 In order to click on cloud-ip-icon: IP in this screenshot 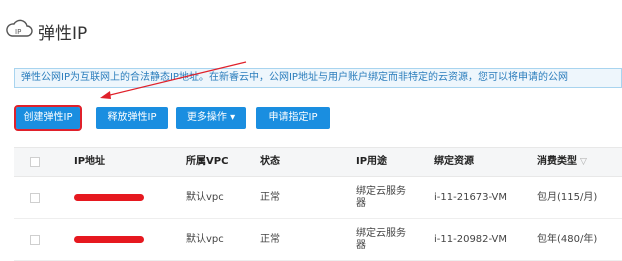, I will do `click(20, 31)`.